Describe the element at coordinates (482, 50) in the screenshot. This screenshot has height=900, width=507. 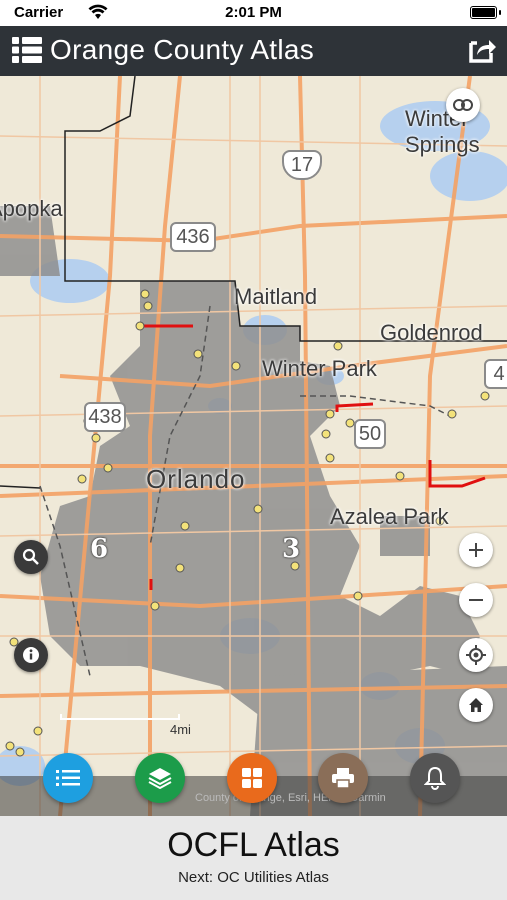
I see `share-icon` at that location.